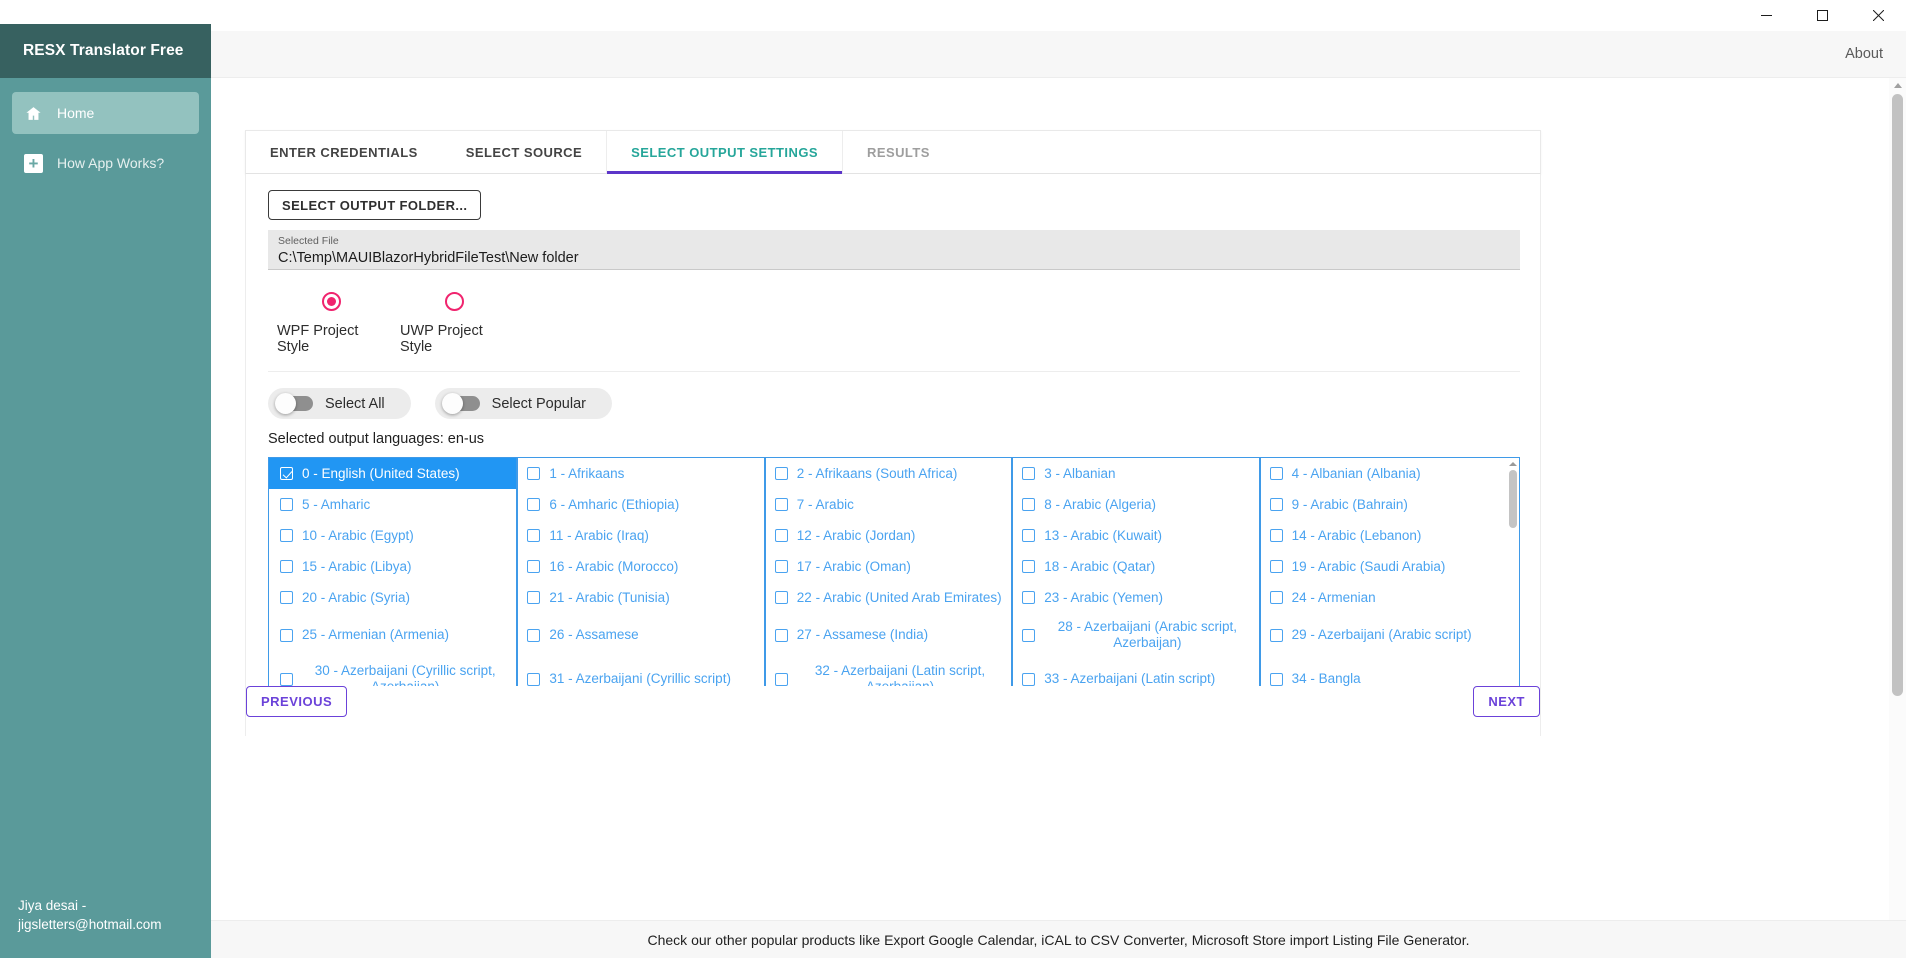 This screenshot has width=1906, height=958. I want to click on language-option: 5 - Amharic, so click(392, 504).